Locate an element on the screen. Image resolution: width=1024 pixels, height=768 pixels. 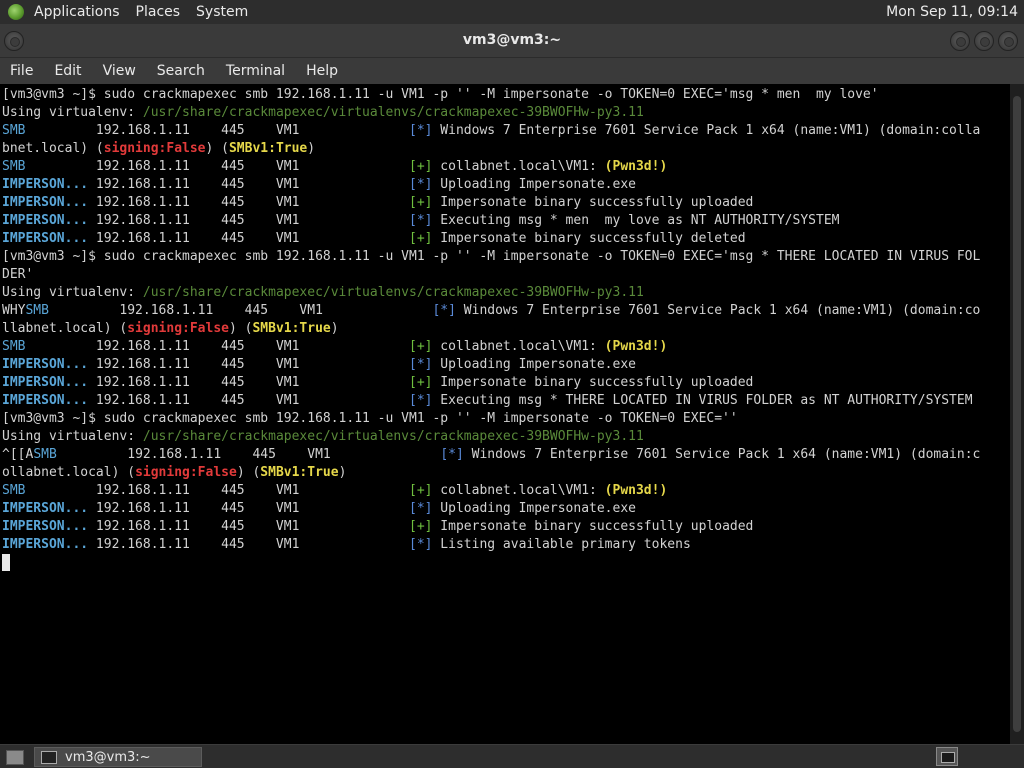
clock: Mon Sep 11, 09:14 is located at coordinates (952, 12).